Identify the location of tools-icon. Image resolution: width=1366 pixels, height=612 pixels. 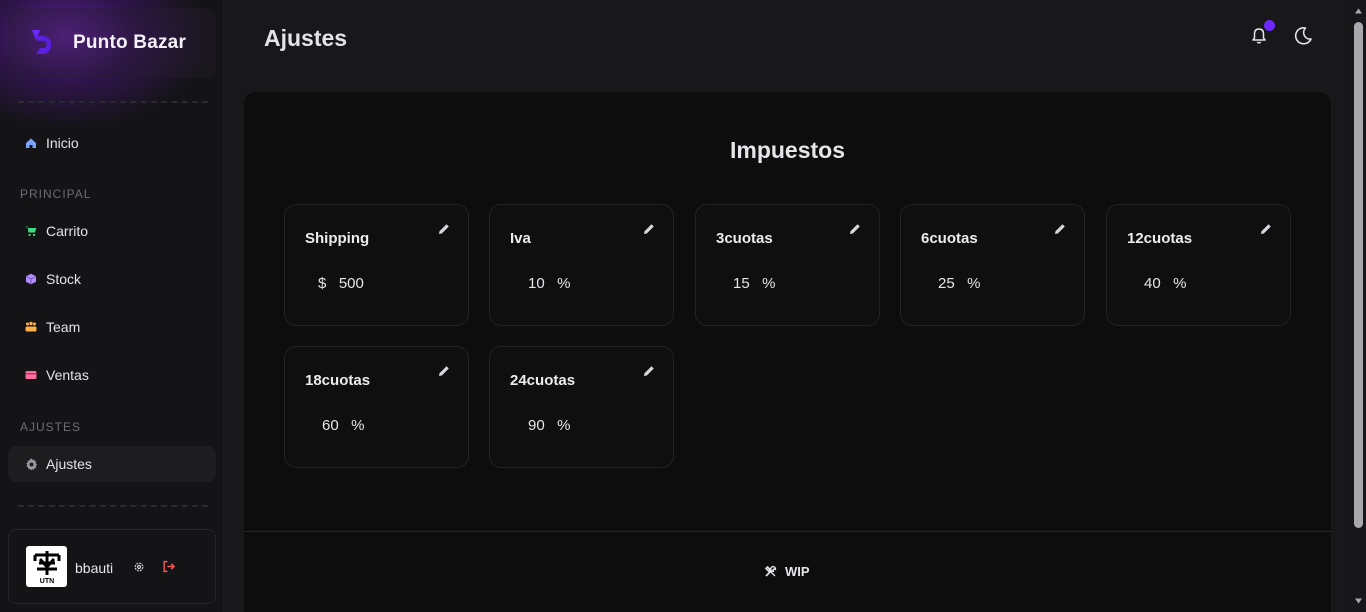
(770, 571).